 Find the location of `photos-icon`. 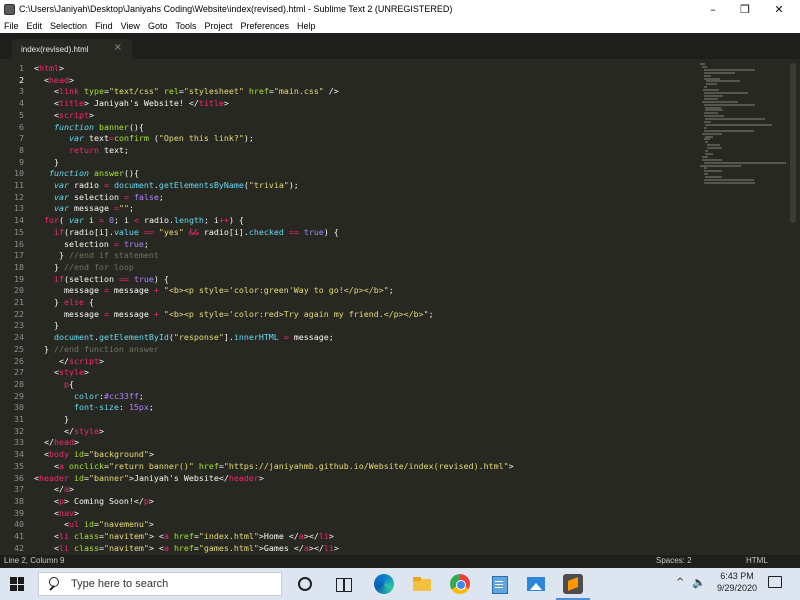

photos-icon is located at coordinates (536, 584).